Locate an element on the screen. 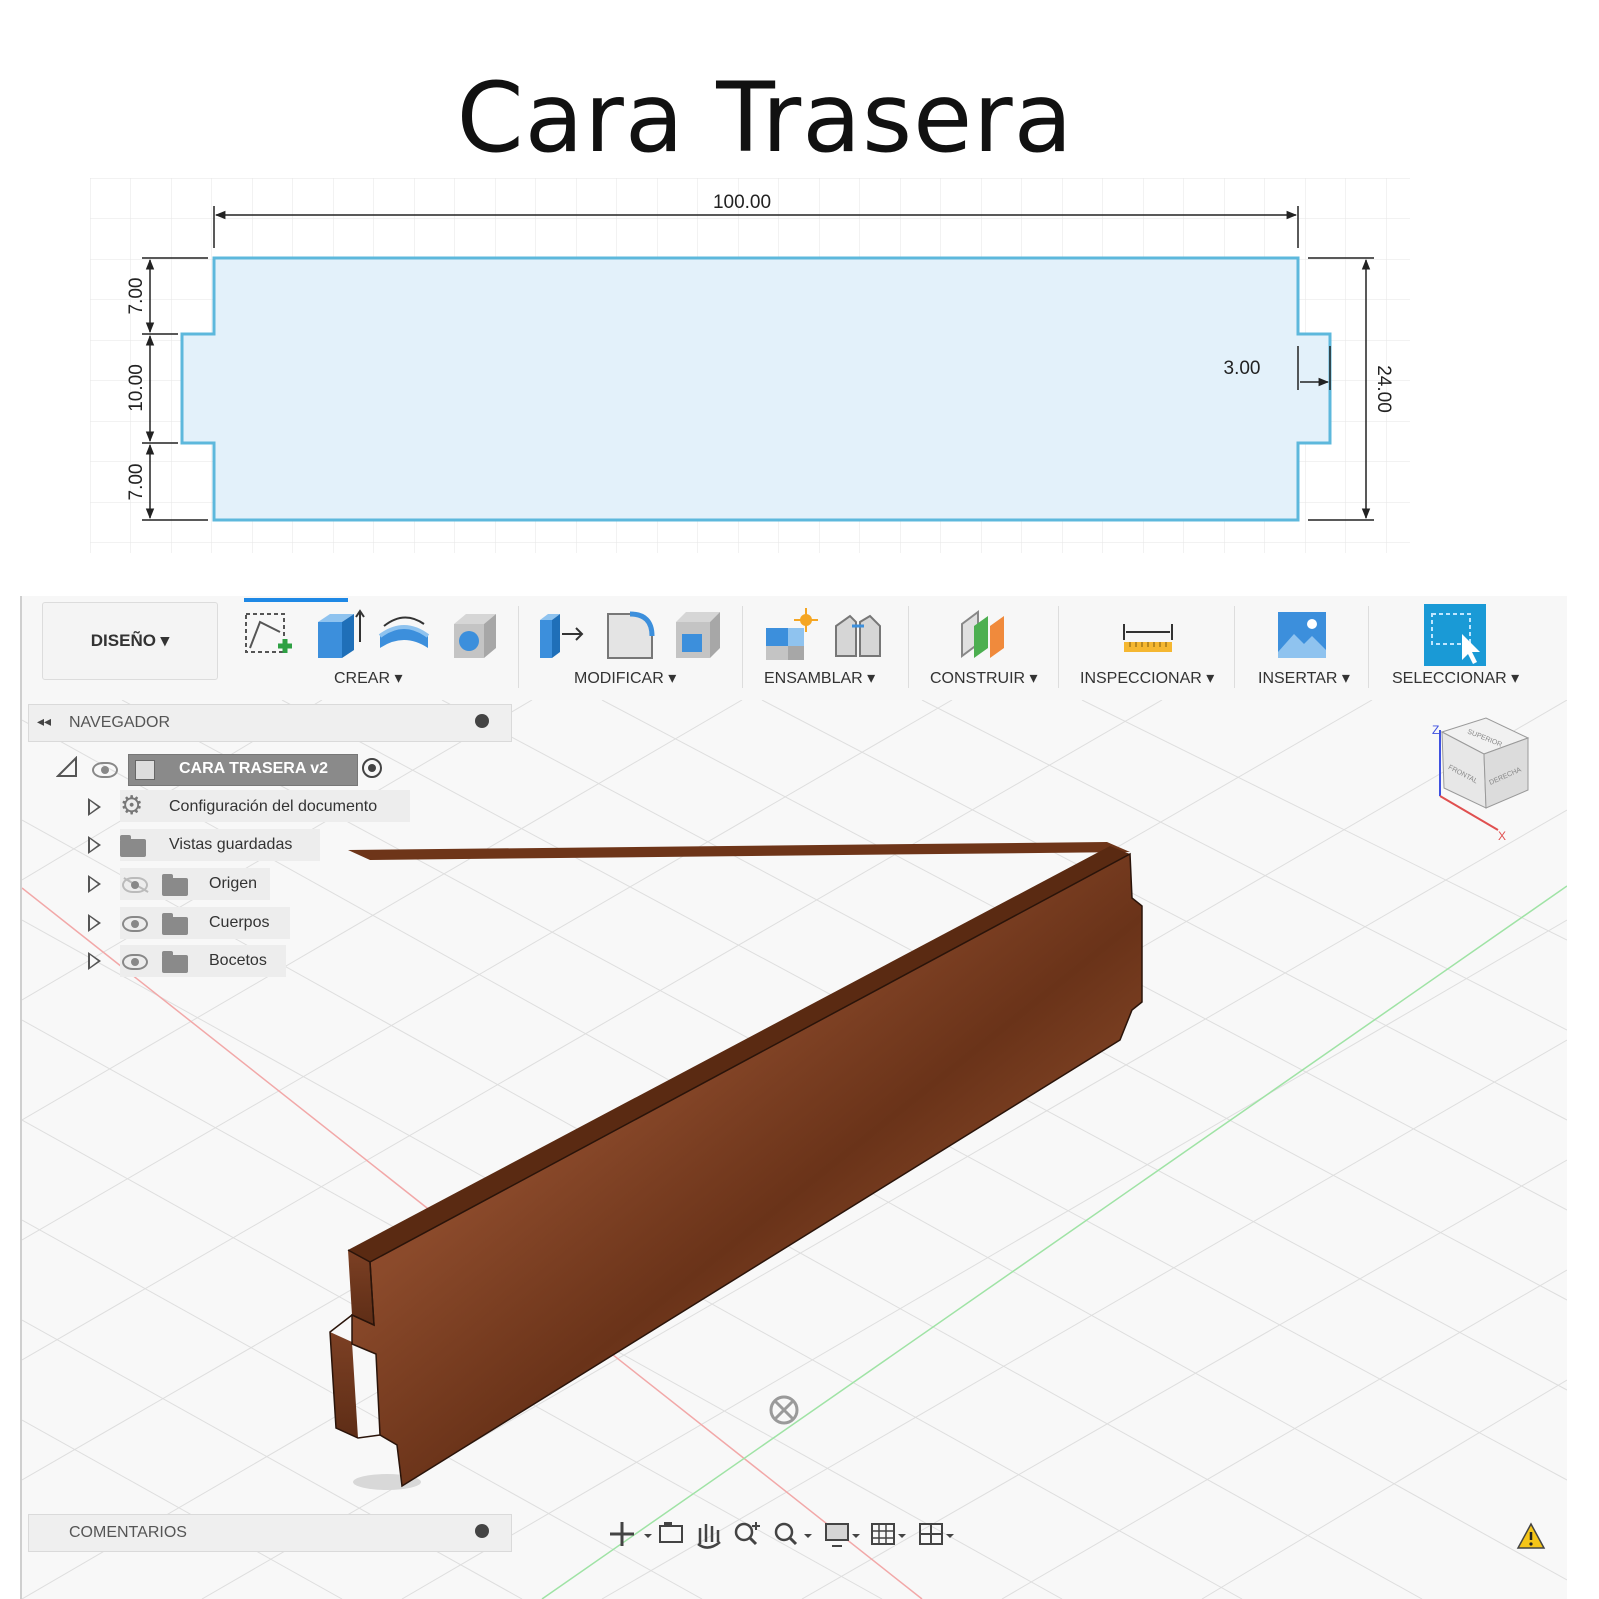  tree-item-label: Cuerpos is located at coordinates (239, 922).